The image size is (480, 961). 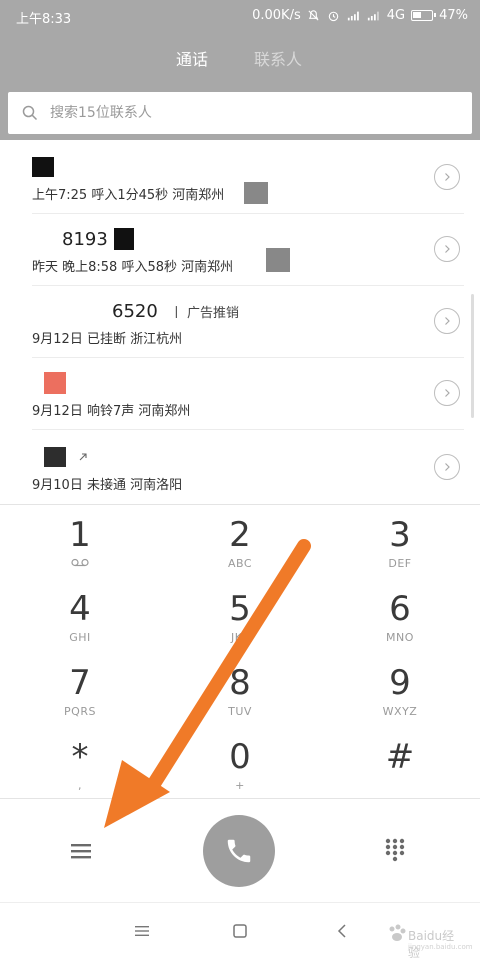 What do you see at coordinates (400, 700) in the screenshot?
I see `key-9: 9 WXYZ` at bounding box center [400, 700].